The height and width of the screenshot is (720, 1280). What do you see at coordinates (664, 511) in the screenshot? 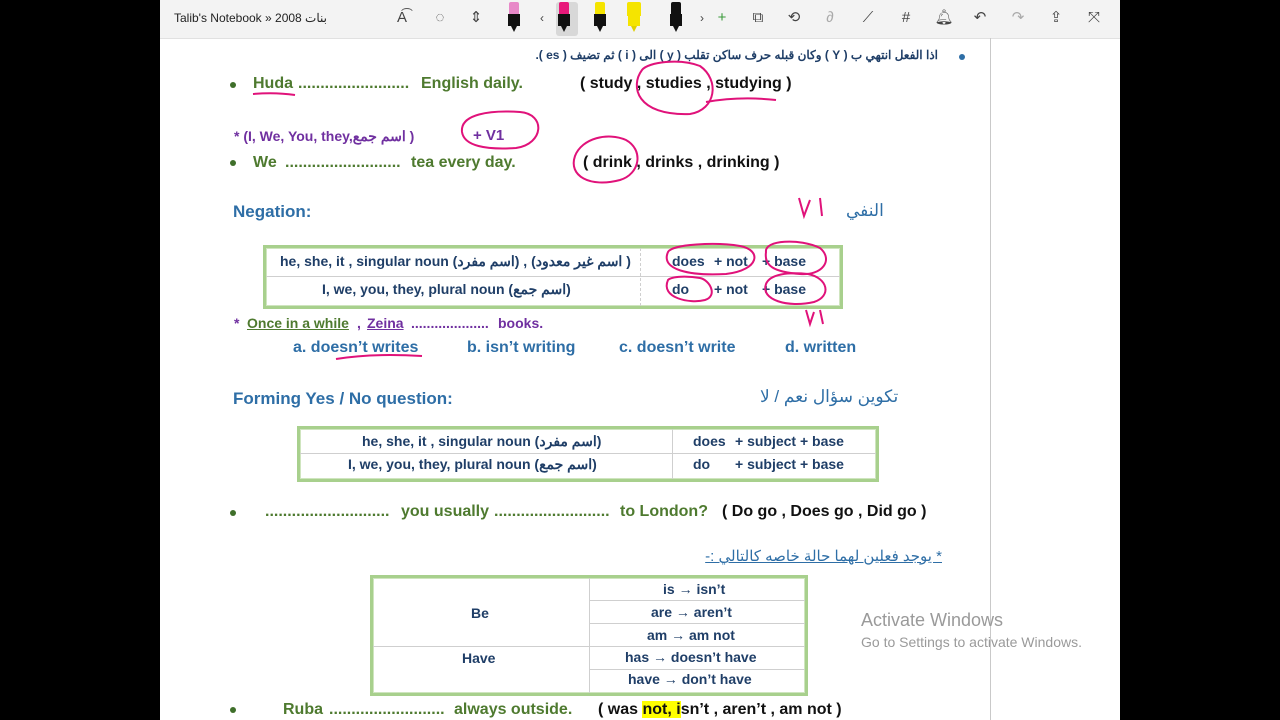
I see `q4-rest: to London?` at bounding box center [664, 511].